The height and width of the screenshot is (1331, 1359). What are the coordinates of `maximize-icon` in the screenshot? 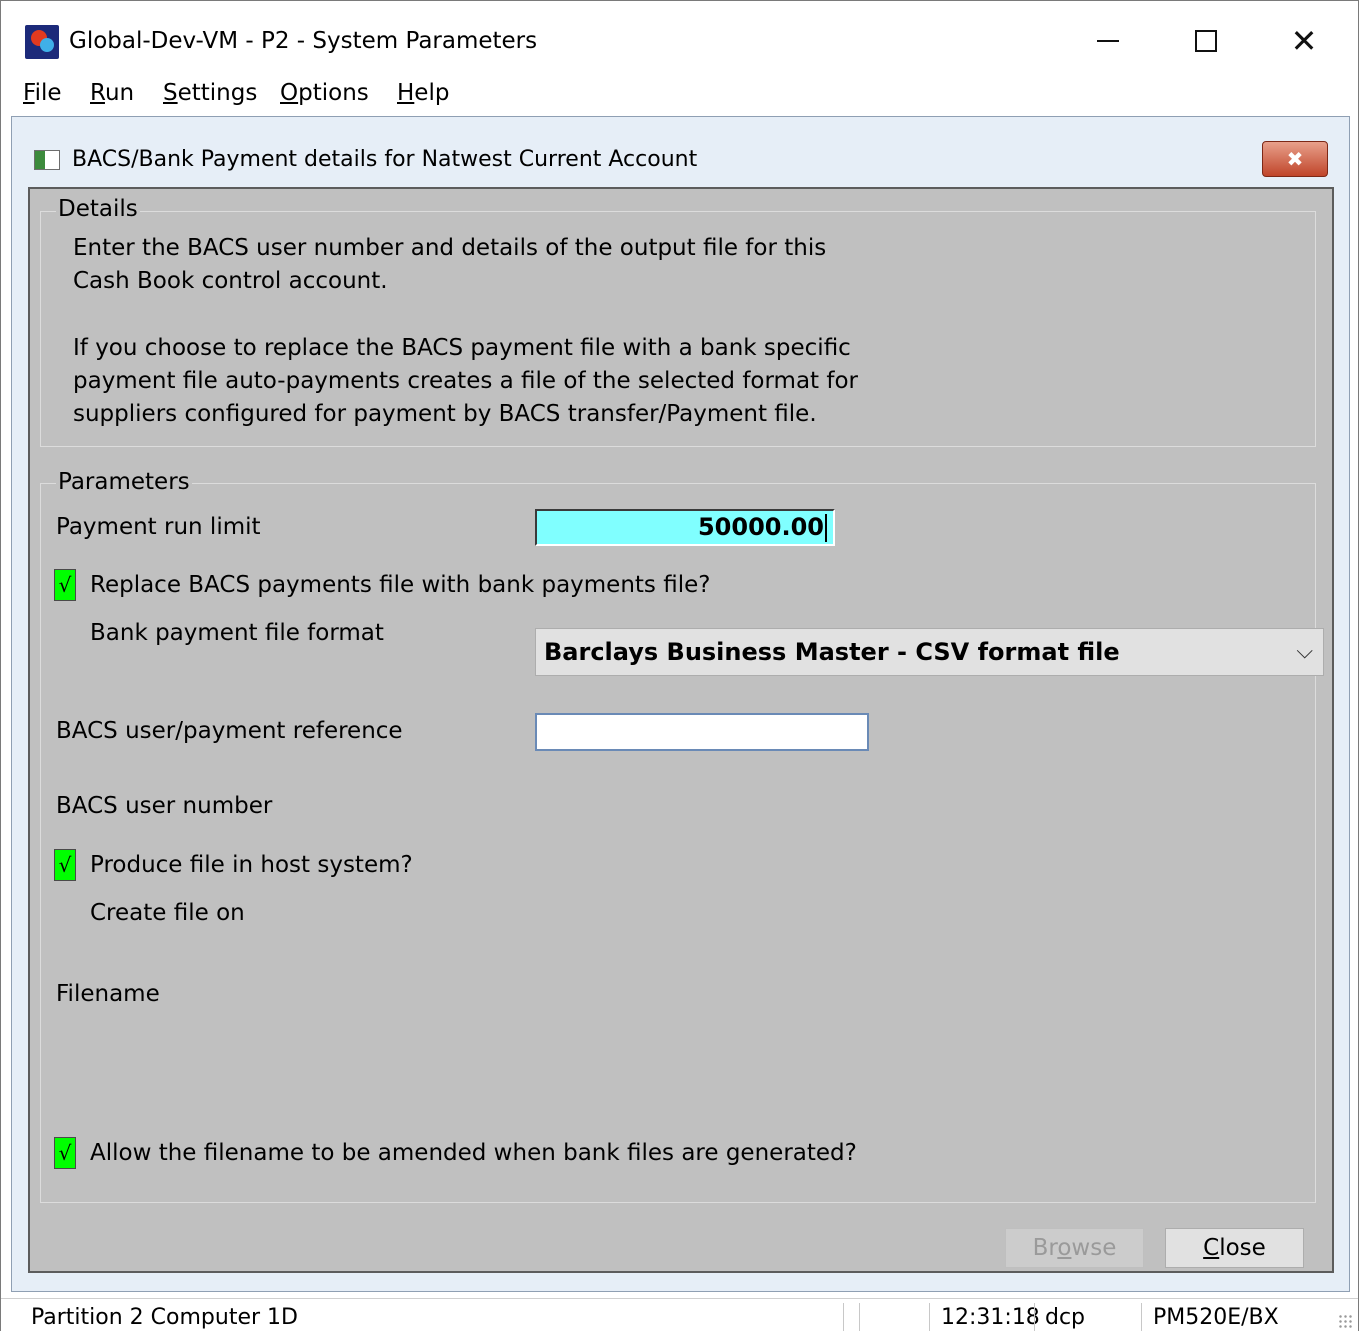 It's located at (1206, 41).